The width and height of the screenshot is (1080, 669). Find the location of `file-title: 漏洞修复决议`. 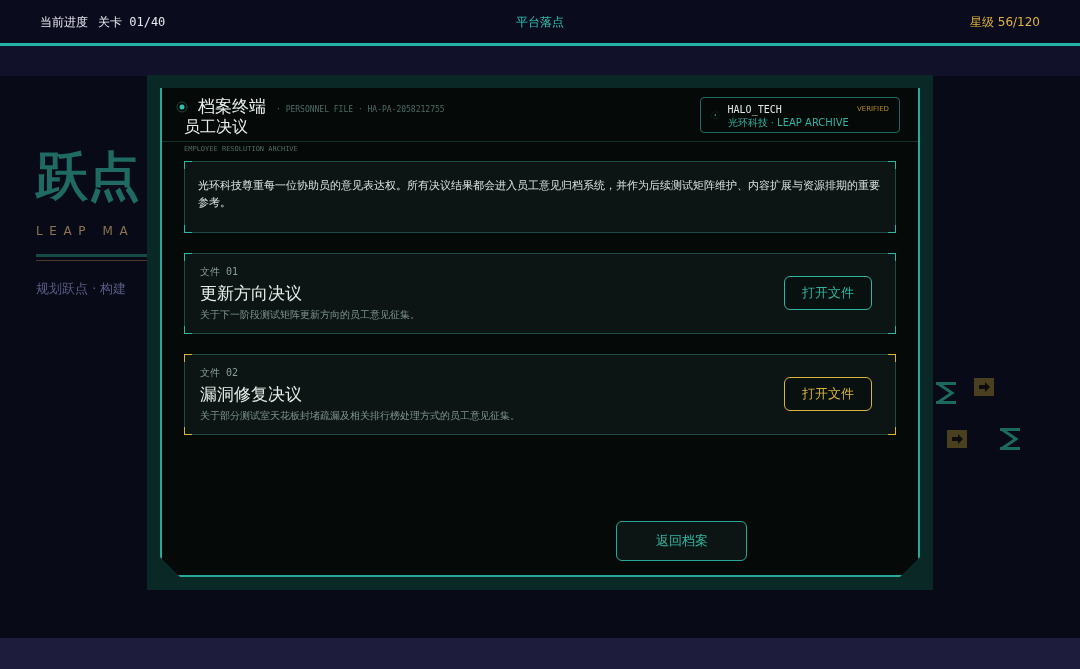

file-title: 漏洞修复决议 is located at coordinates (251, 395).